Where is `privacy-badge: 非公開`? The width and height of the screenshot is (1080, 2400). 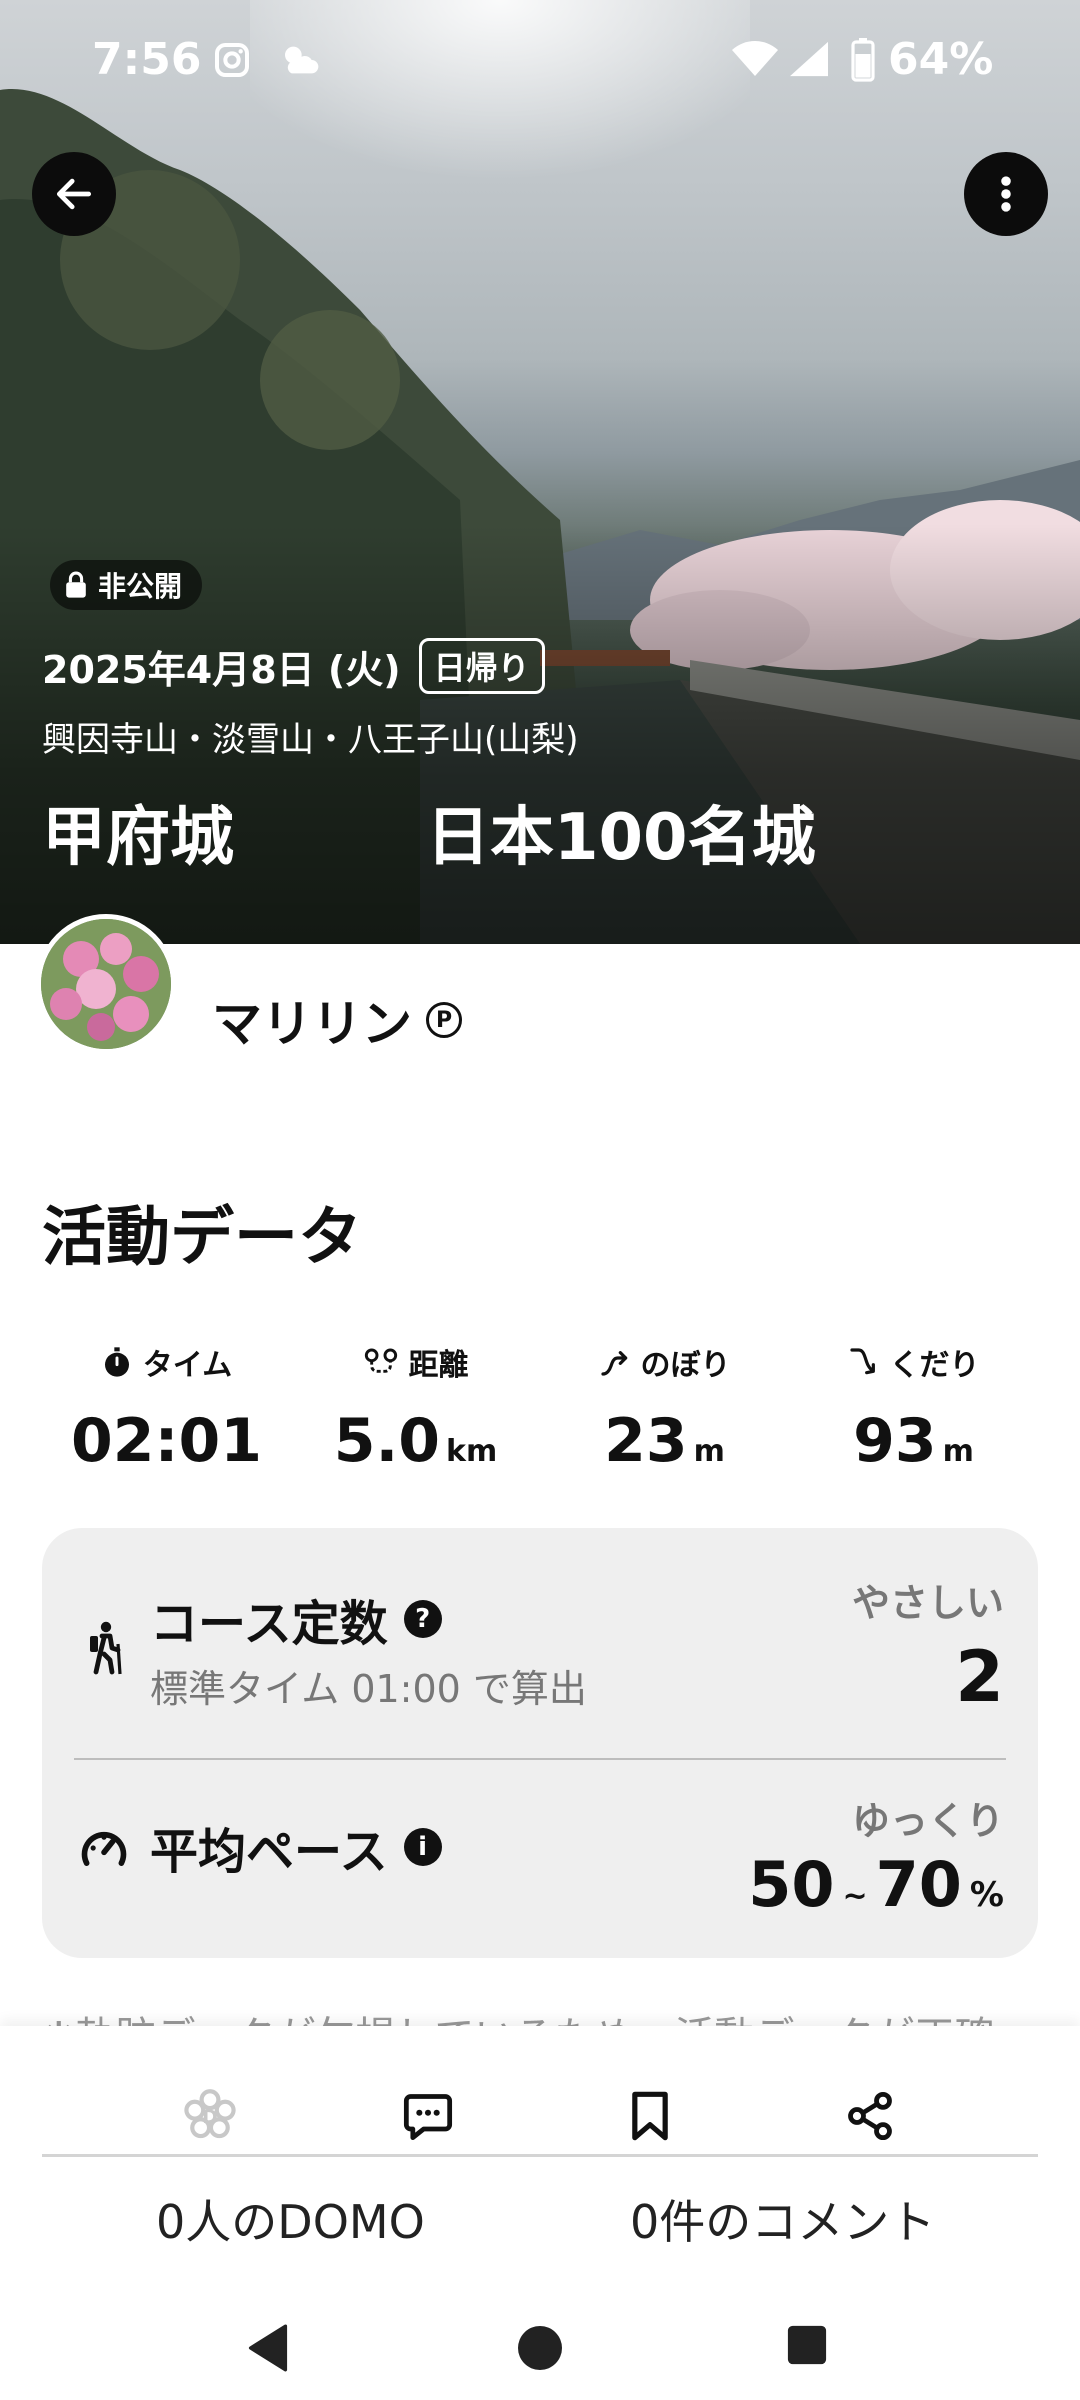 privacy-badge: 非公開 is located at coordinates (126, 585).